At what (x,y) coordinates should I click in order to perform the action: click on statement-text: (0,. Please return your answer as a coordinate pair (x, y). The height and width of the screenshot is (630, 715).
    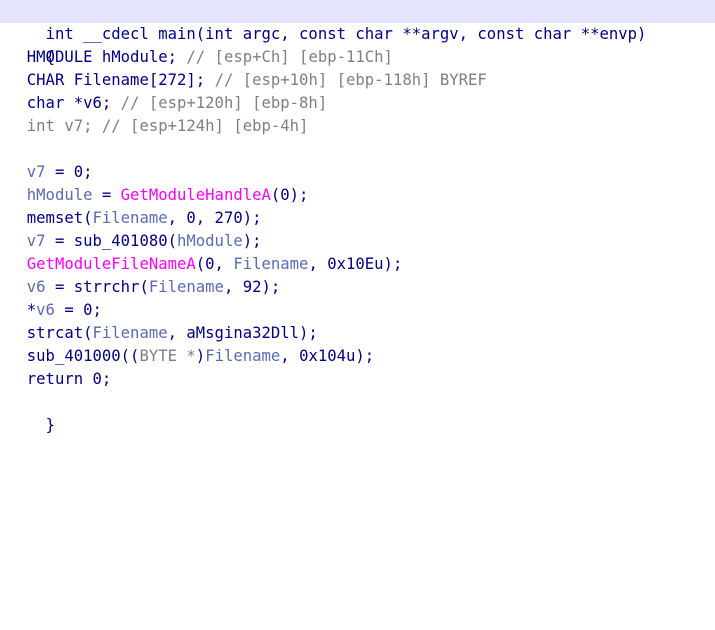
    Looking at the image, I should click on (214, 264).